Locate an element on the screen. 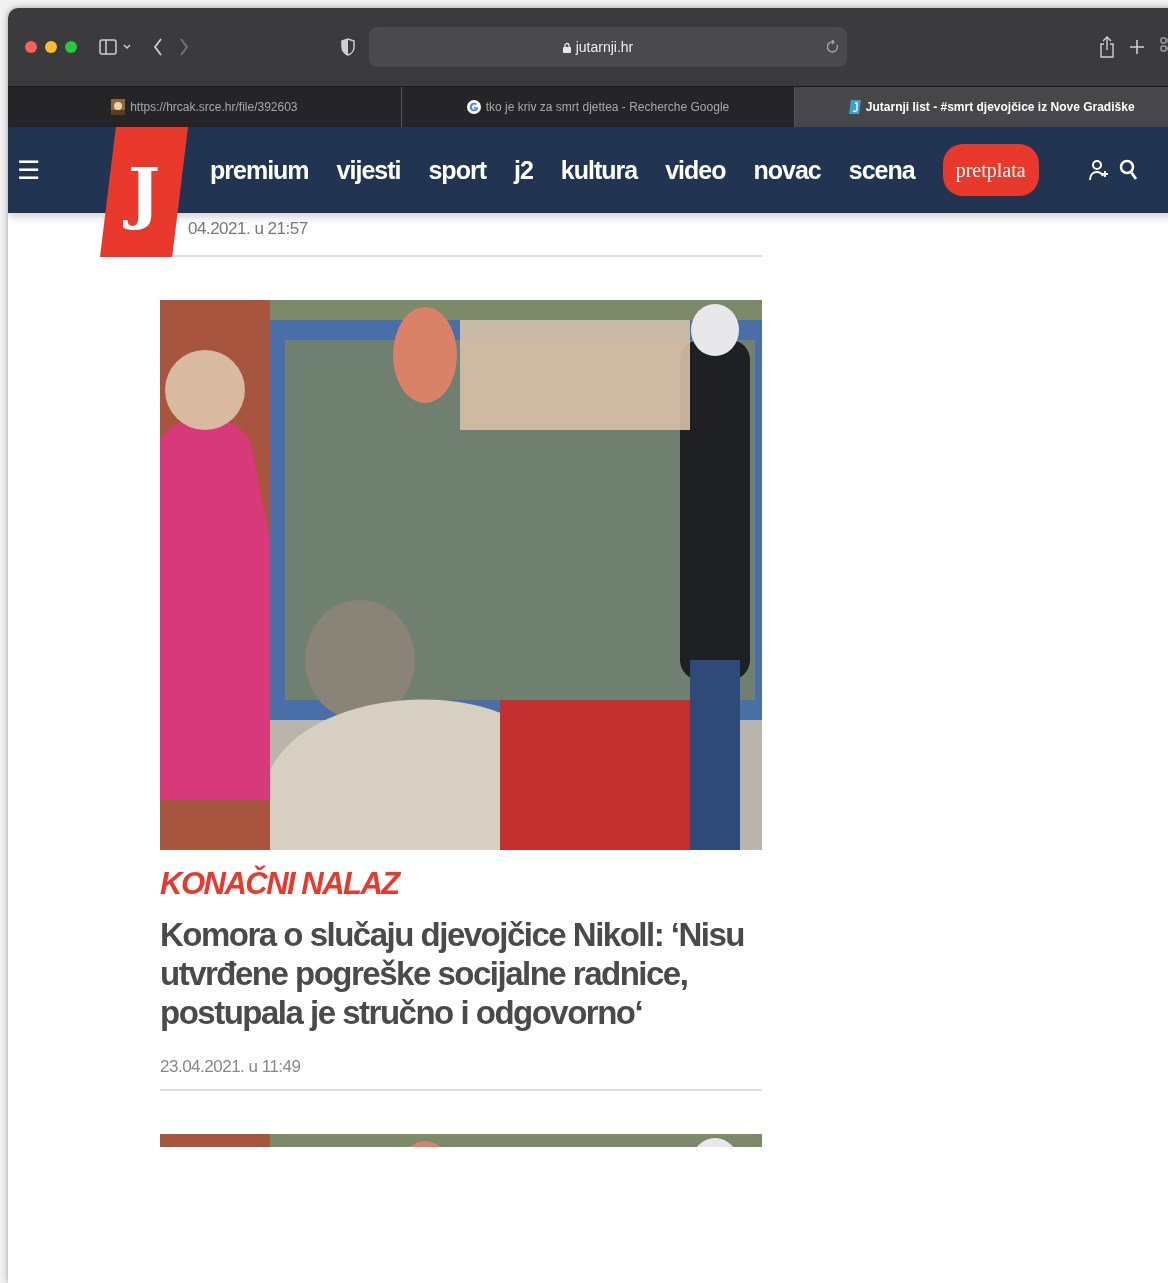 The height and width of the screenshot is (1283, 1168). nav-link: vijesti is located at coordinates (368, 170).